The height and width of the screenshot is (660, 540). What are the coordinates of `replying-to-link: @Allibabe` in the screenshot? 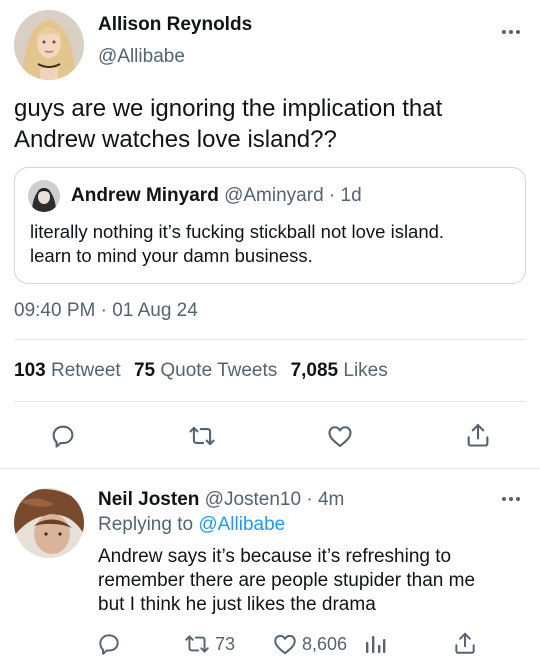 It's located at (241, 524).